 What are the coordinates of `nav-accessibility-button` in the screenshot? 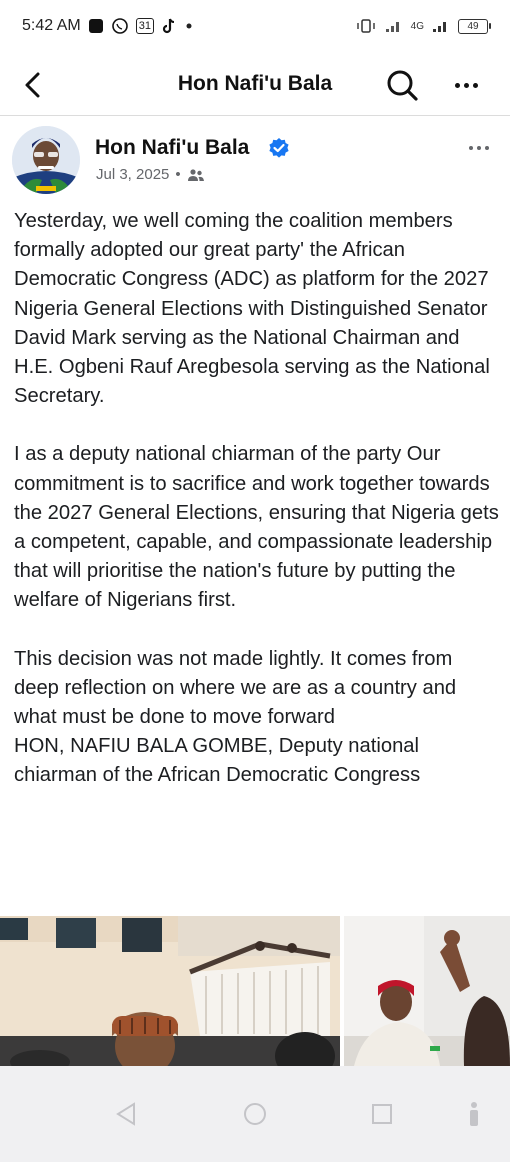 It's located at (474, 1114).